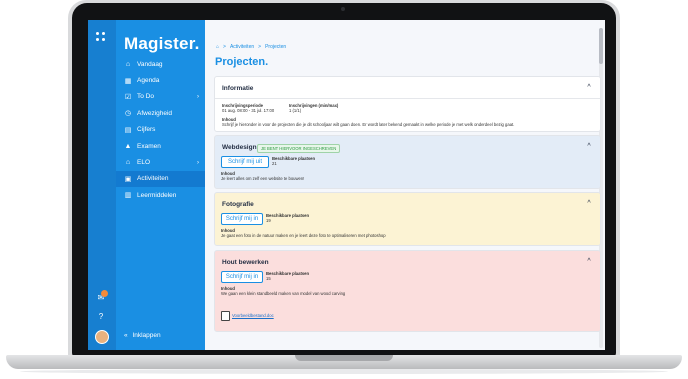 This screenshot has width=688, height=379. What do you see at coordinates (160, 162) in the screenshot?
I see `sidebar-item-elo: ⌂ ELO ›` at bounding box center [160, 162].